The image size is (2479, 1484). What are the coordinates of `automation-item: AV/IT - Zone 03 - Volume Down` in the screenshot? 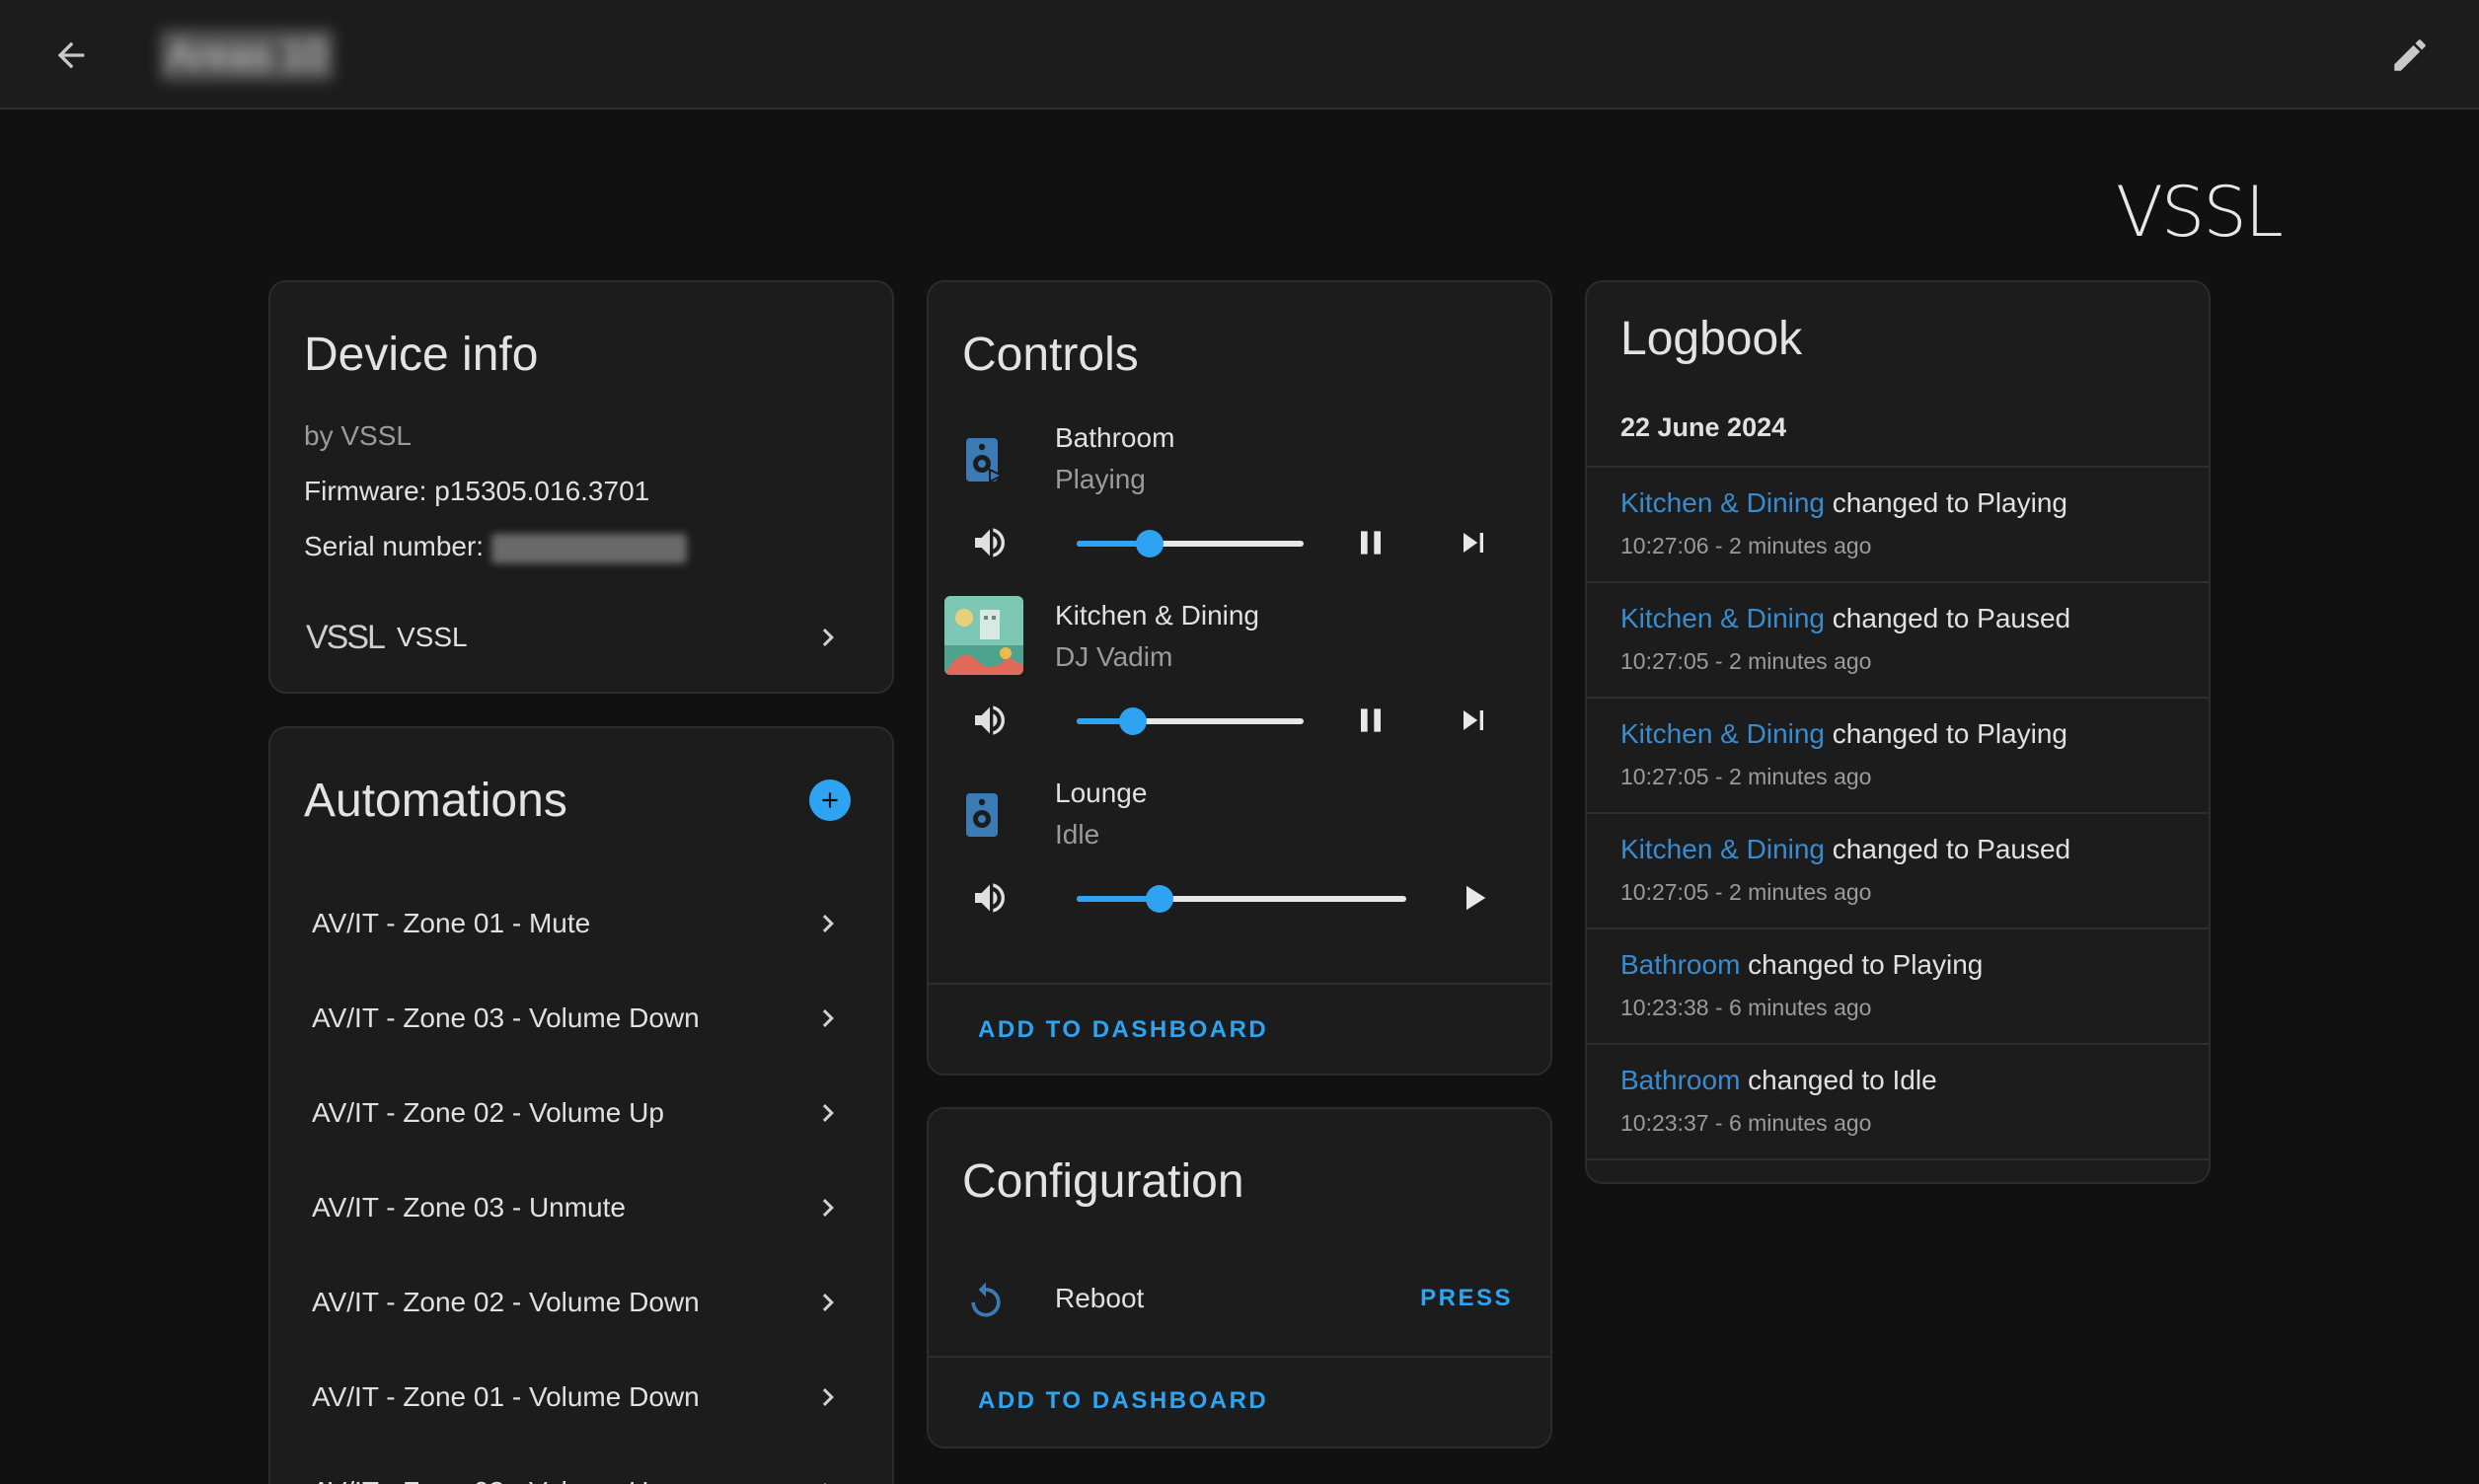 It's located at (581, 1018).